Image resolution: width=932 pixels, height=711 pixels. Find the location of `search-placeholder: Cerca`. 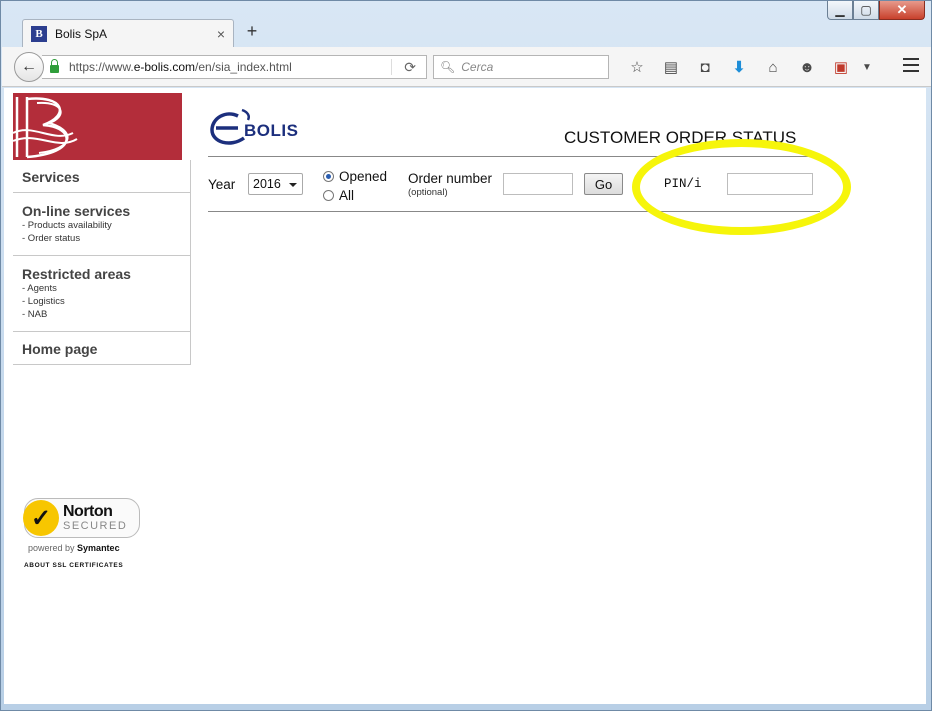

search-placeholder: Cerca is located at coordinates (477, 67).